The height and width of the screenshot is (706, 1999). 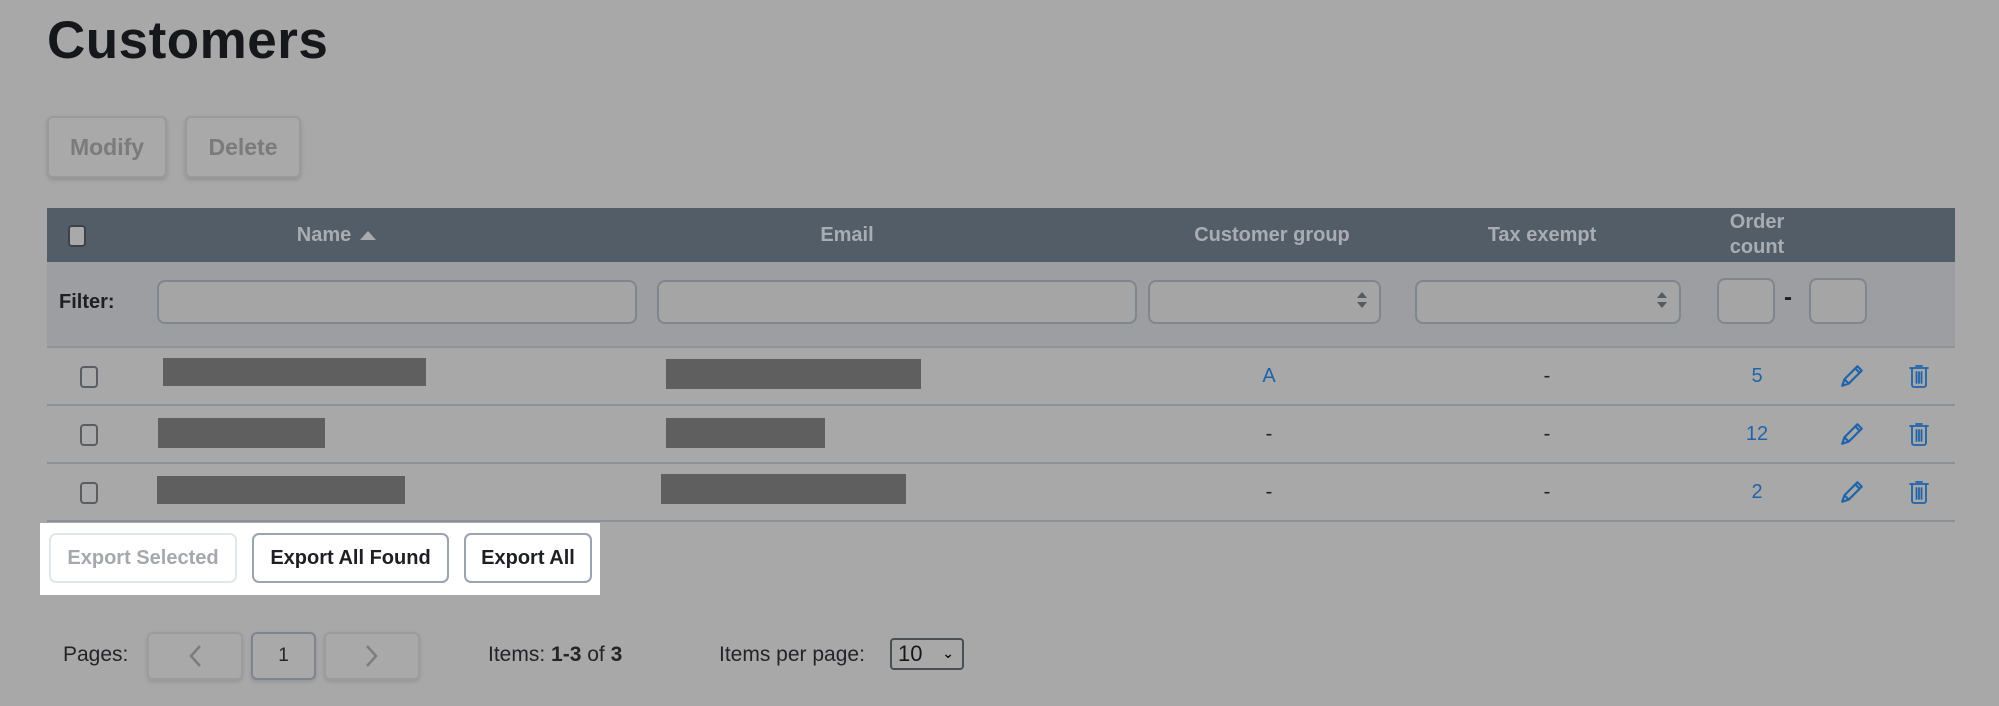 What do you see at coordinates (1838, 301) in the screenshot?
I see `order-count-max-input` at bounding box center [1838, 301].